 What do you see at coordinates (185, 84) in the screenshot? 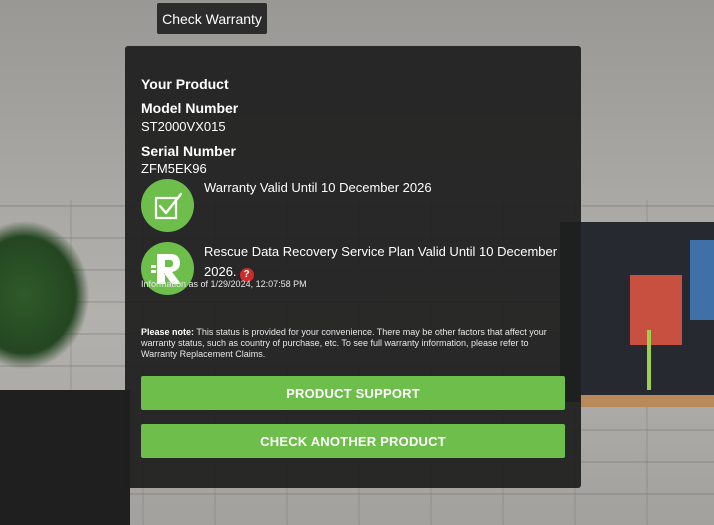
I see `your-product-heading: Your Product` at bounding box center [185, 84].